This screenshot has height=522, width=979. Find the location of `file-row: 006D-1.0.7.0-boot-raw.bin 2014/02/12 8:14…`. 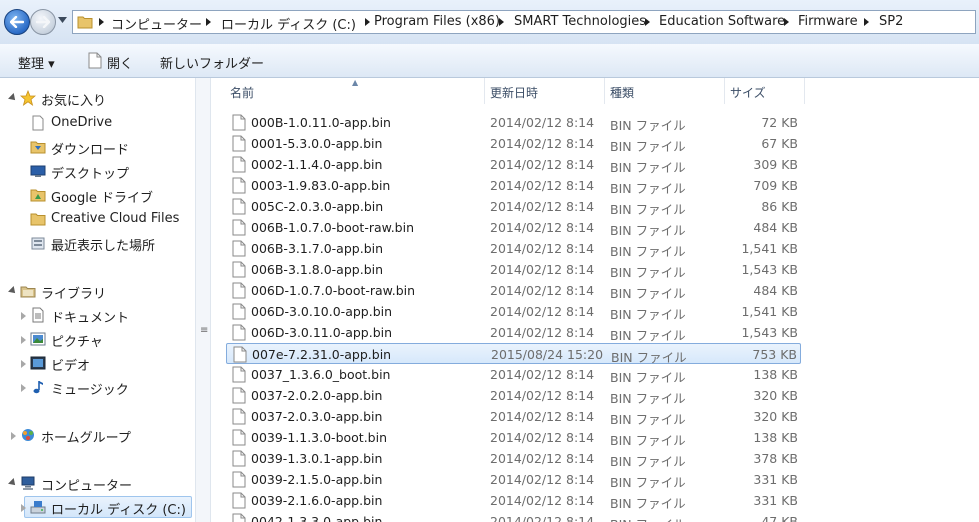

file-row: 006D-1.0.7.0-boot-raw.bin 2014/02/12 8:14… is located at coordinates (513, 290).